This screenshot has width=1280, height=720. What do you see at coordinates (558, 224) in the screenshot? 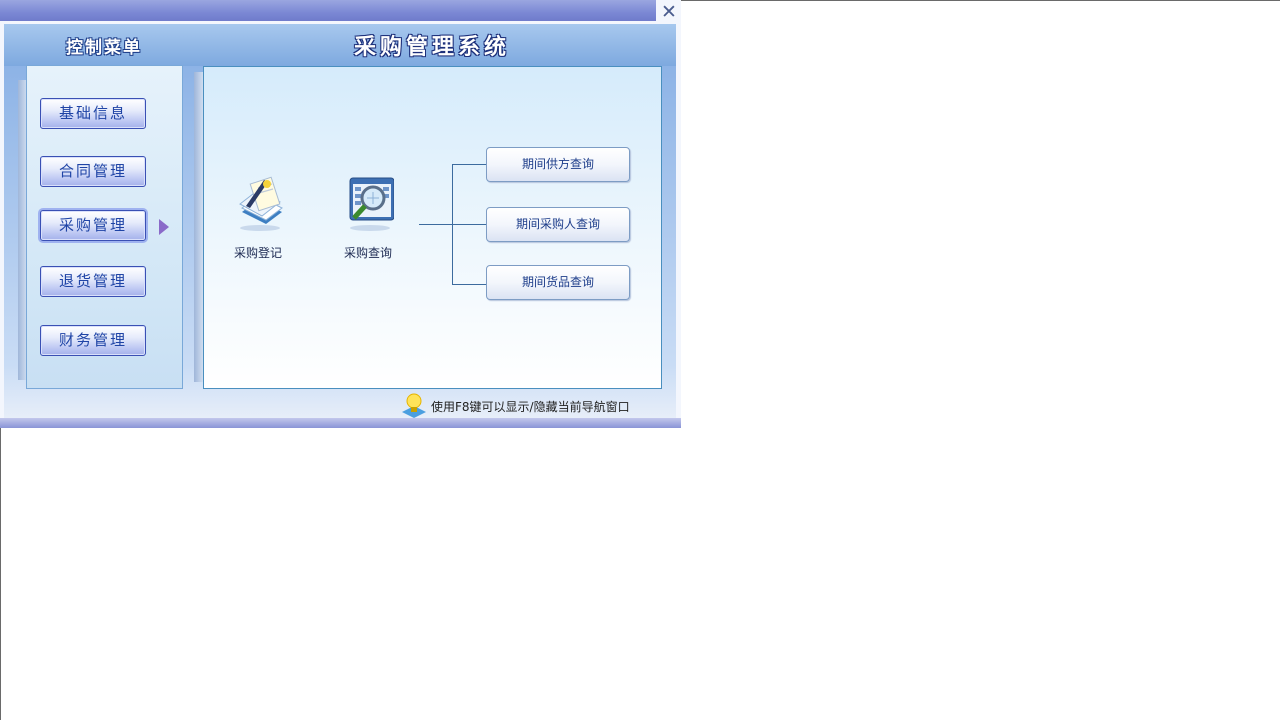
I see `buyer-period-query-button: 期间采购人查询` at bounding box center [558, 224].